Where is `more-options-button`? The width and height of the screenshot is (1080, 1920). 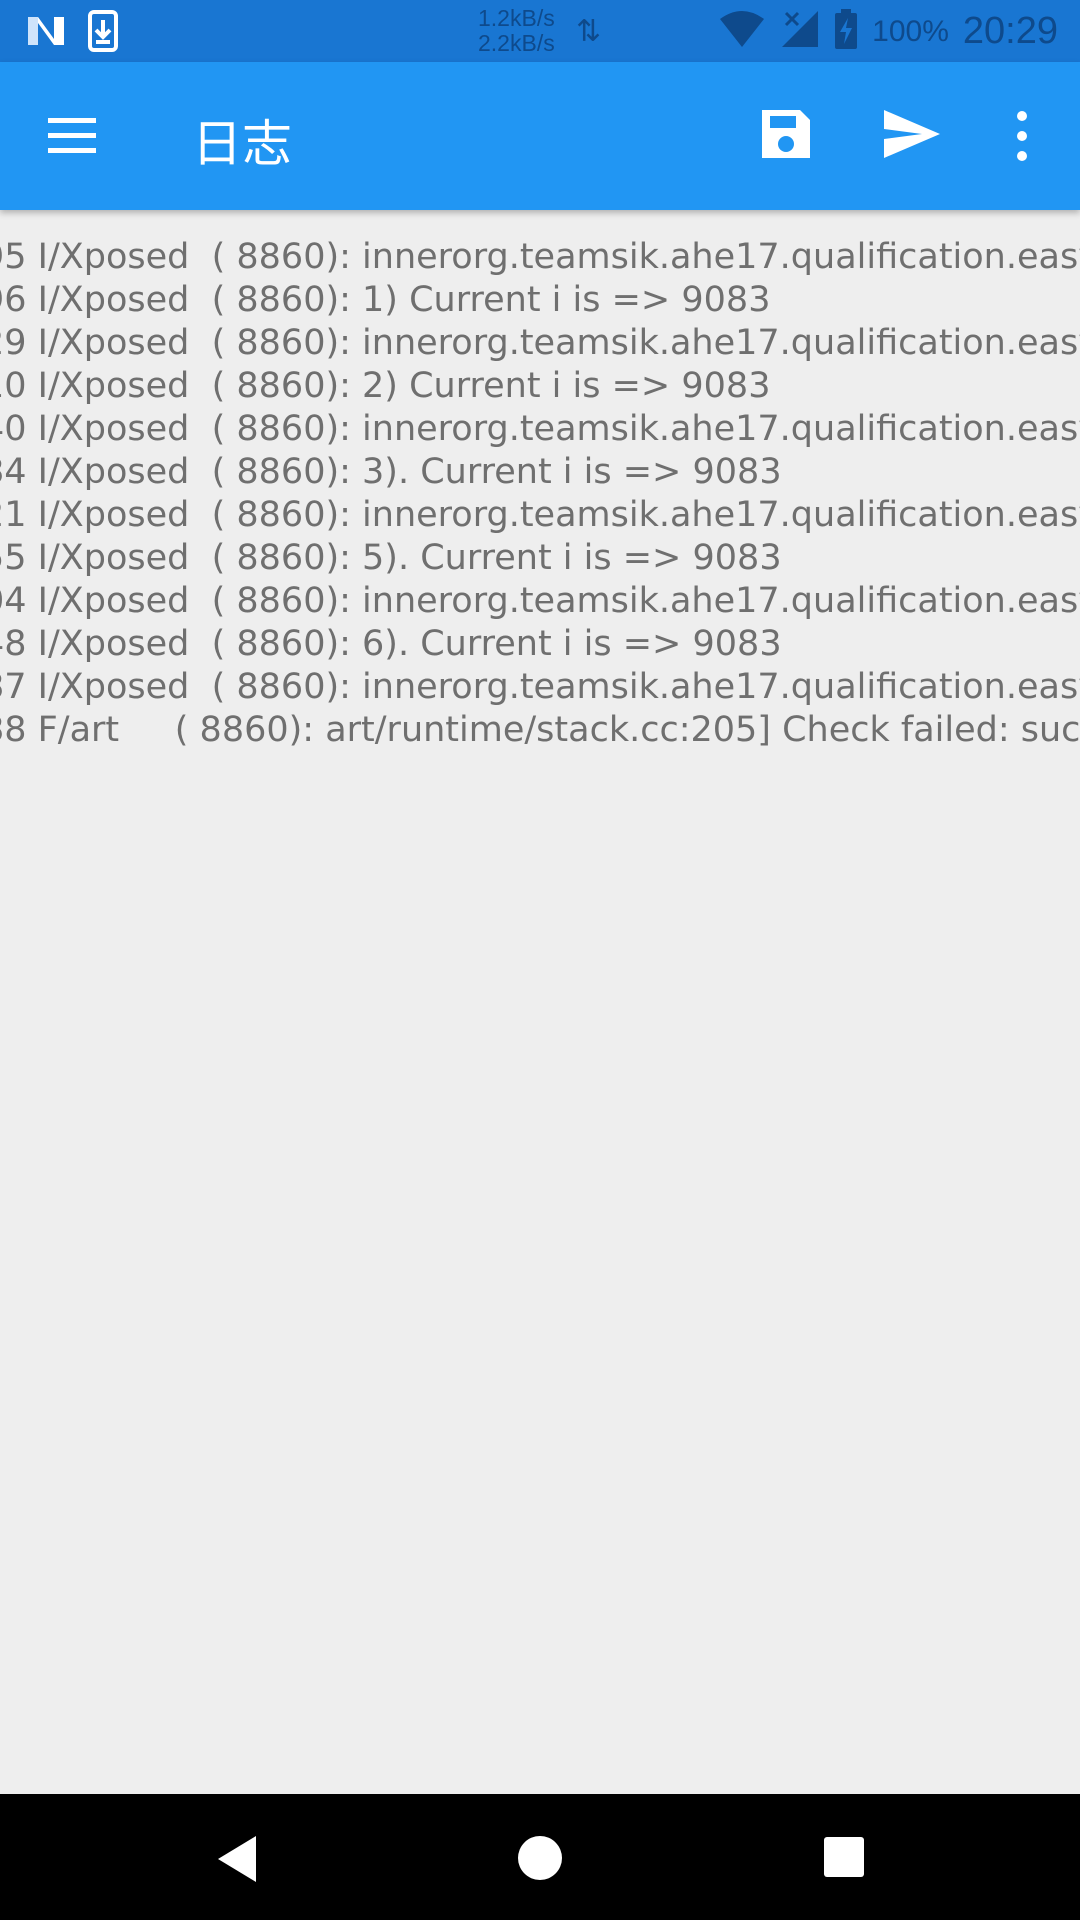 more-options-button is located at coordinates (1022, 136).